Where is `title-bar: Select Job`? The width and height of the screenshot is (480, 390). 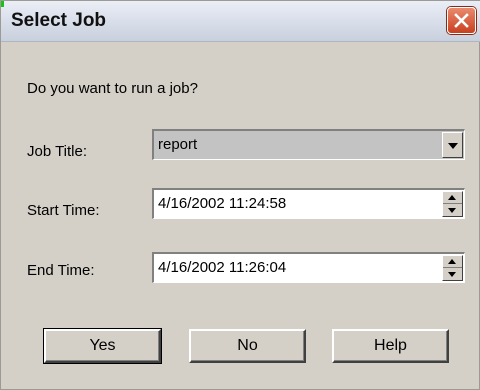
title-bar: Select Job is located at coordinates (240, 21).